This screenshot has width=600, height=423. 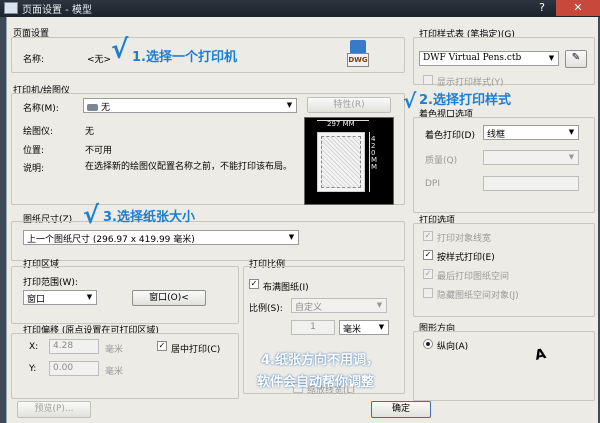 What do you see at coordinates (320, 360) in the screenshot?
I see `annotation-step-4-line-1: 4.纸张方向不用调，` at bounding box center [320, 360].